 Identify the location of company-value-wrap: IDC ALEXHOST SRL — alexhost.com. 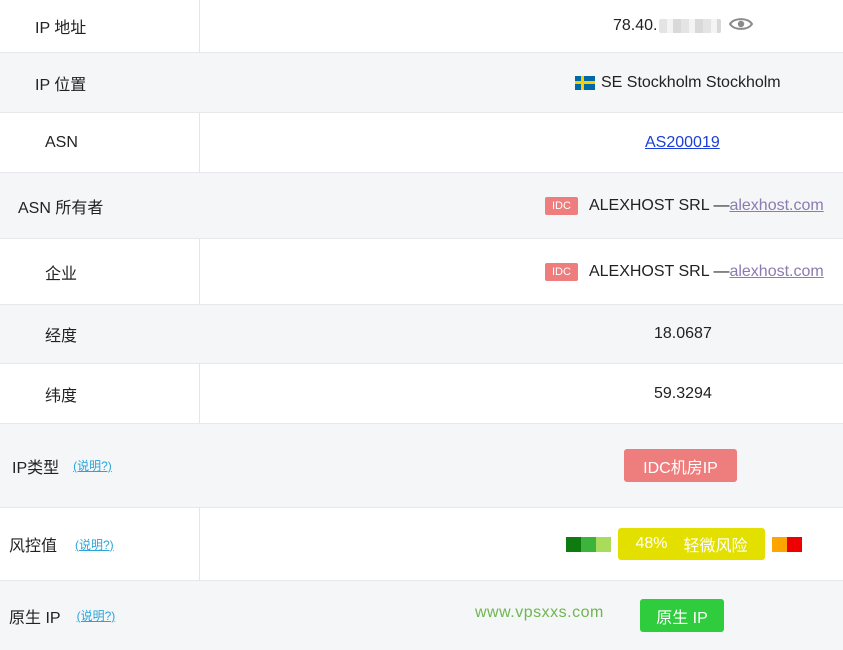
(684, 271).